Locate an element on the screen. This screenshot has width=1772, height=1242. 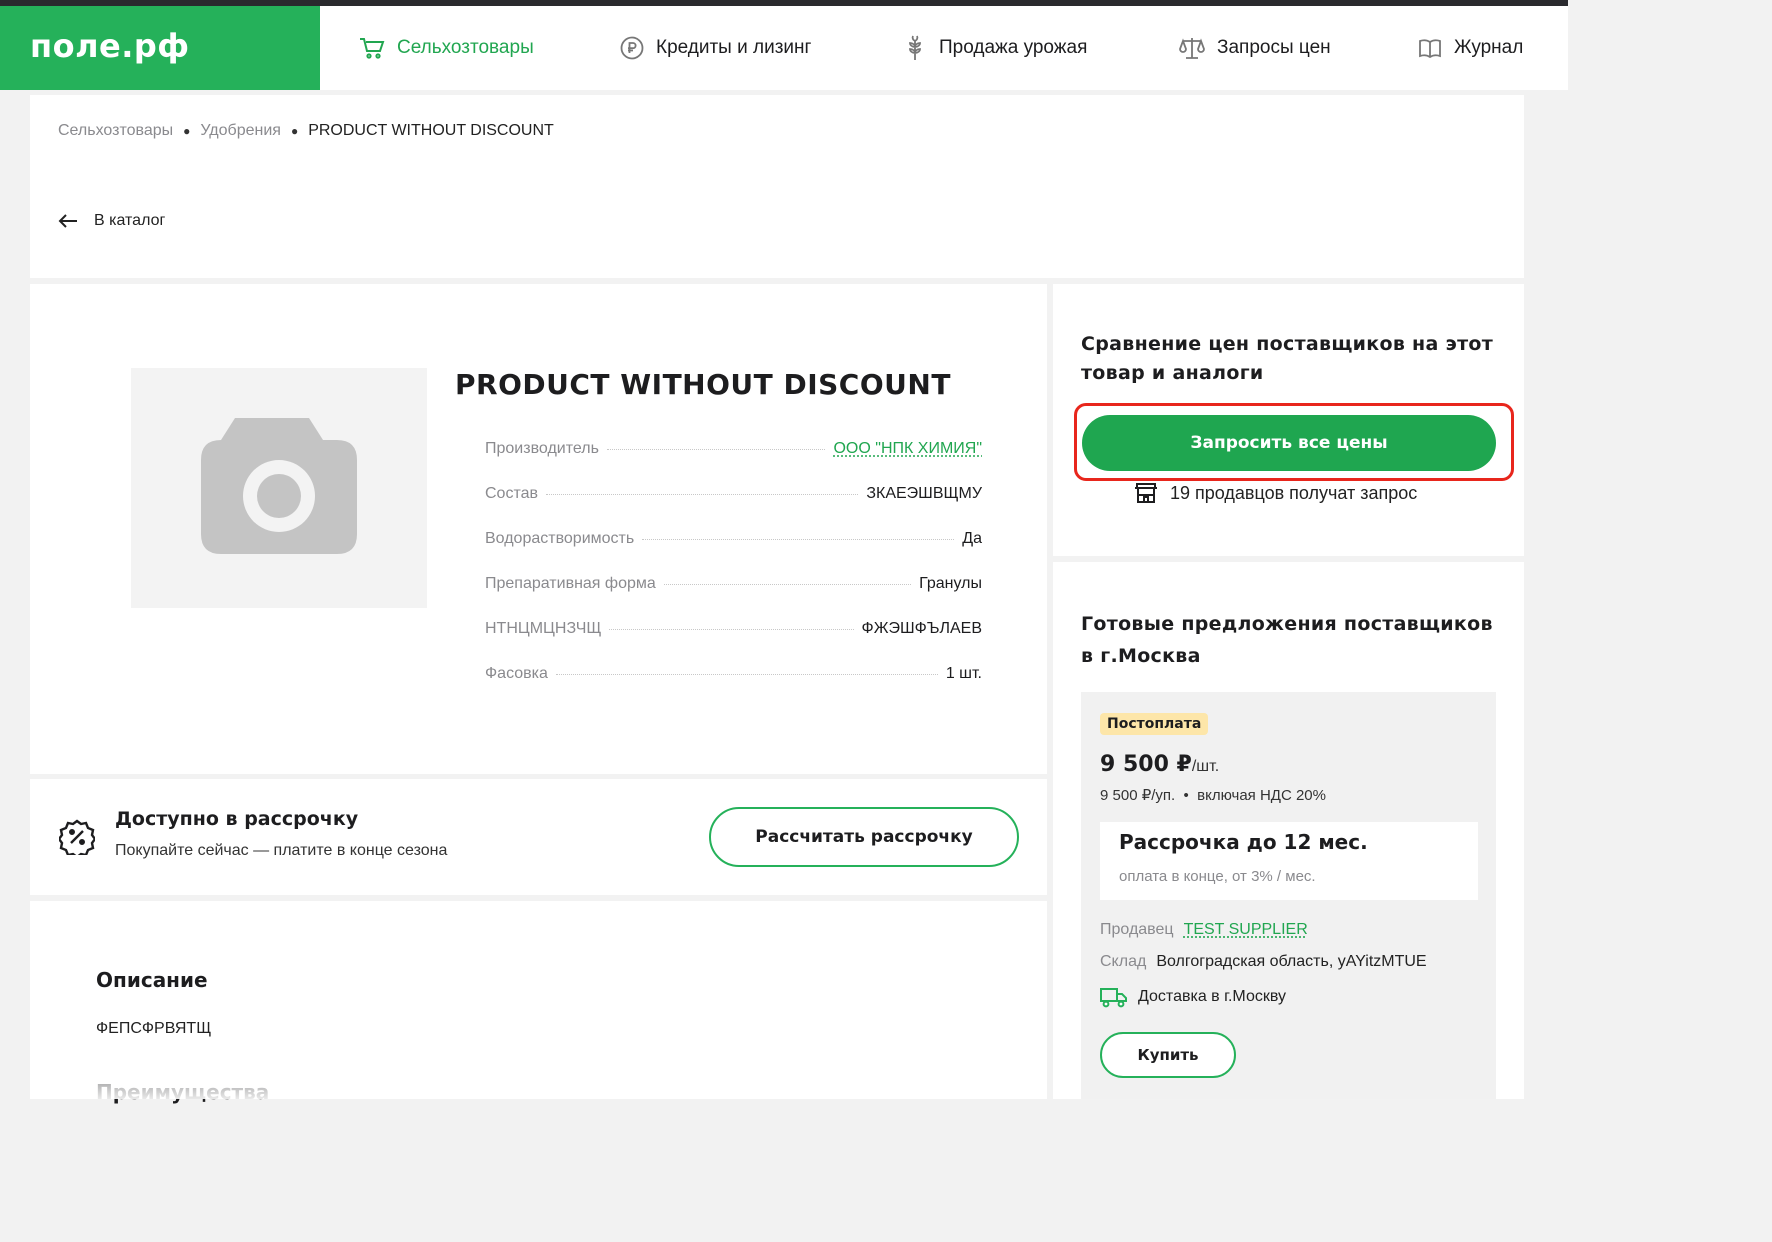
property-key: НТНЦМЦНЗЧЩ is located at coordinates (543, 628).